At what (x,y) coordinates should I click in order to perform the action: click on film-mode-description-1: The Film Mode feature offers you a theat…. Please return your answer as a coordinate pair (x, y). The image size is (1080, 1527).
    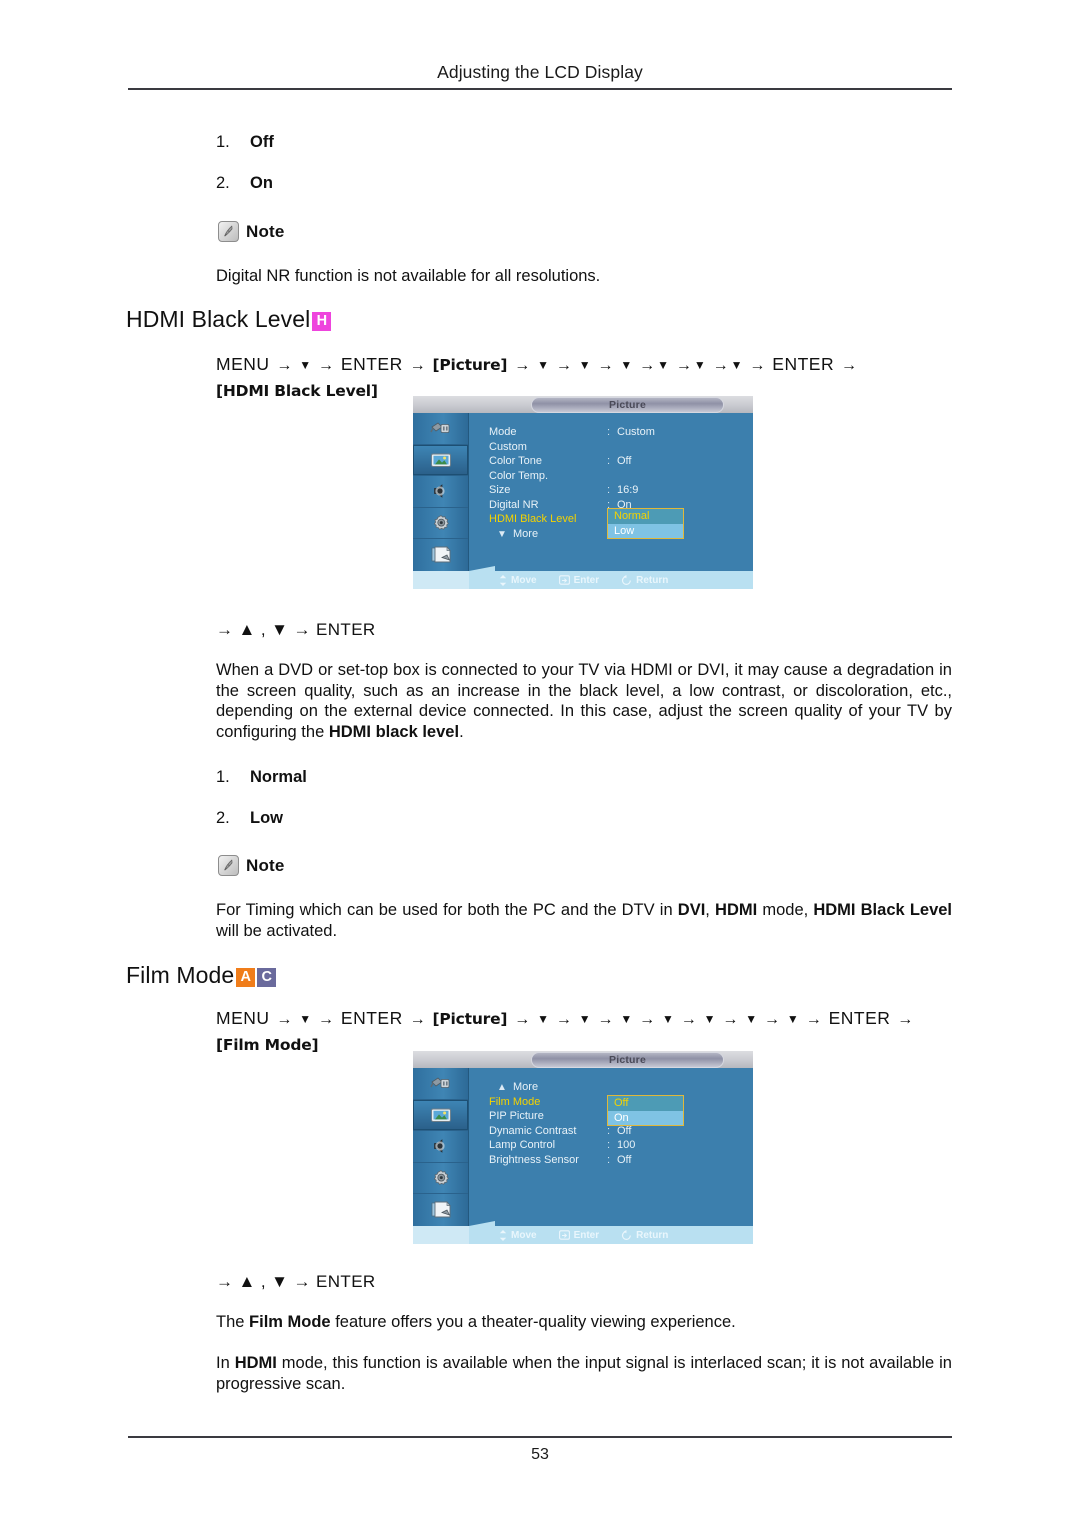
    Looking at the image, I should click on (476, 1322).